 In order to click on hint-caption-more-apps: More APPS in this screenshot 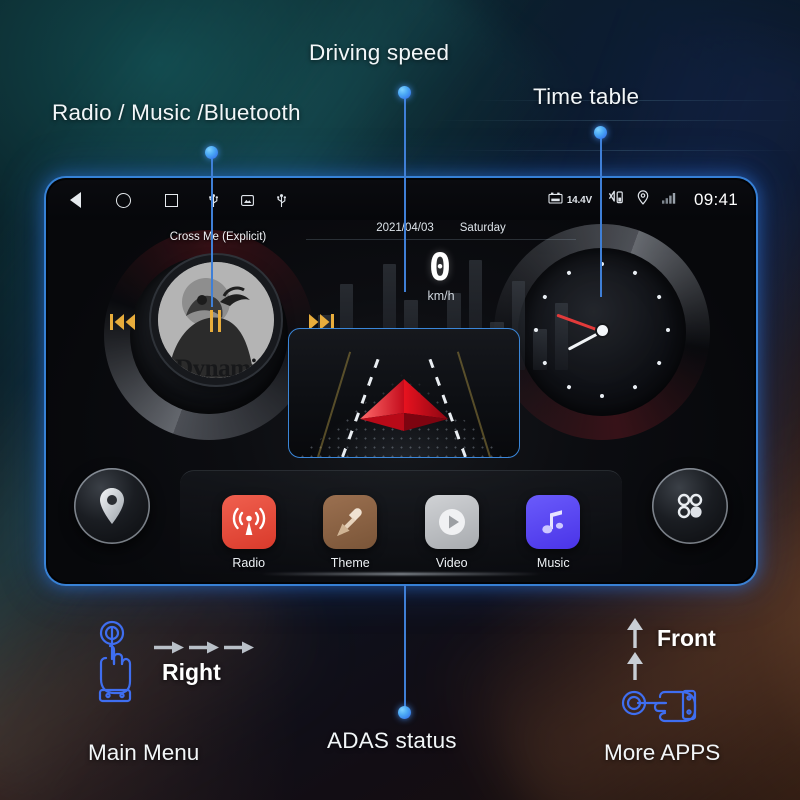, I will do `click(662, 752)`.